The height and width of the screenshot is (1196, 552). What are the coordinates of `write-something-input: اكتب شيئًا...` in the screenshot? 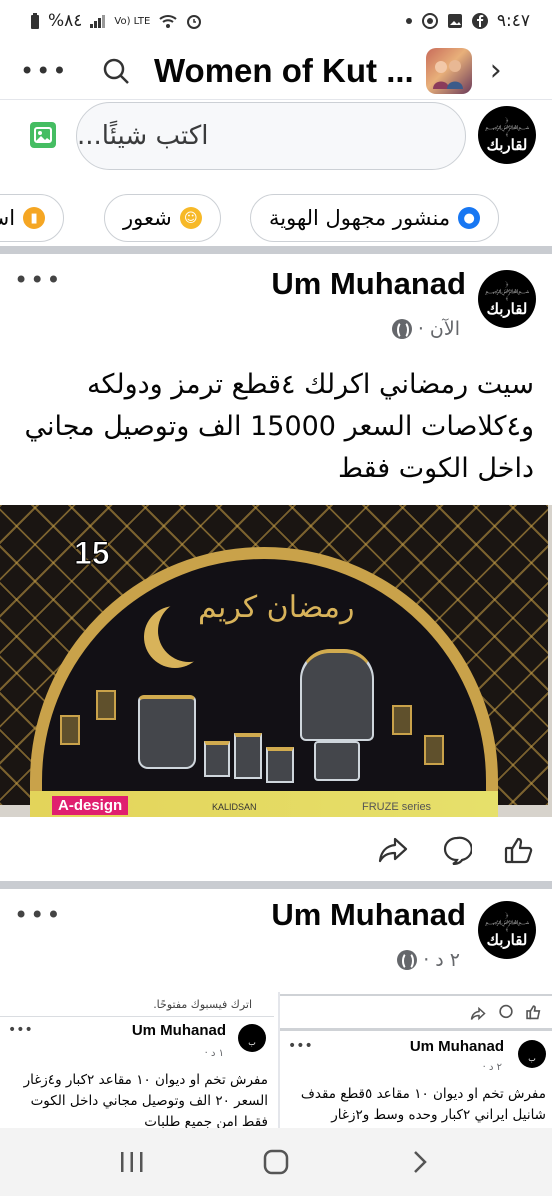 It's located at (271, 136).